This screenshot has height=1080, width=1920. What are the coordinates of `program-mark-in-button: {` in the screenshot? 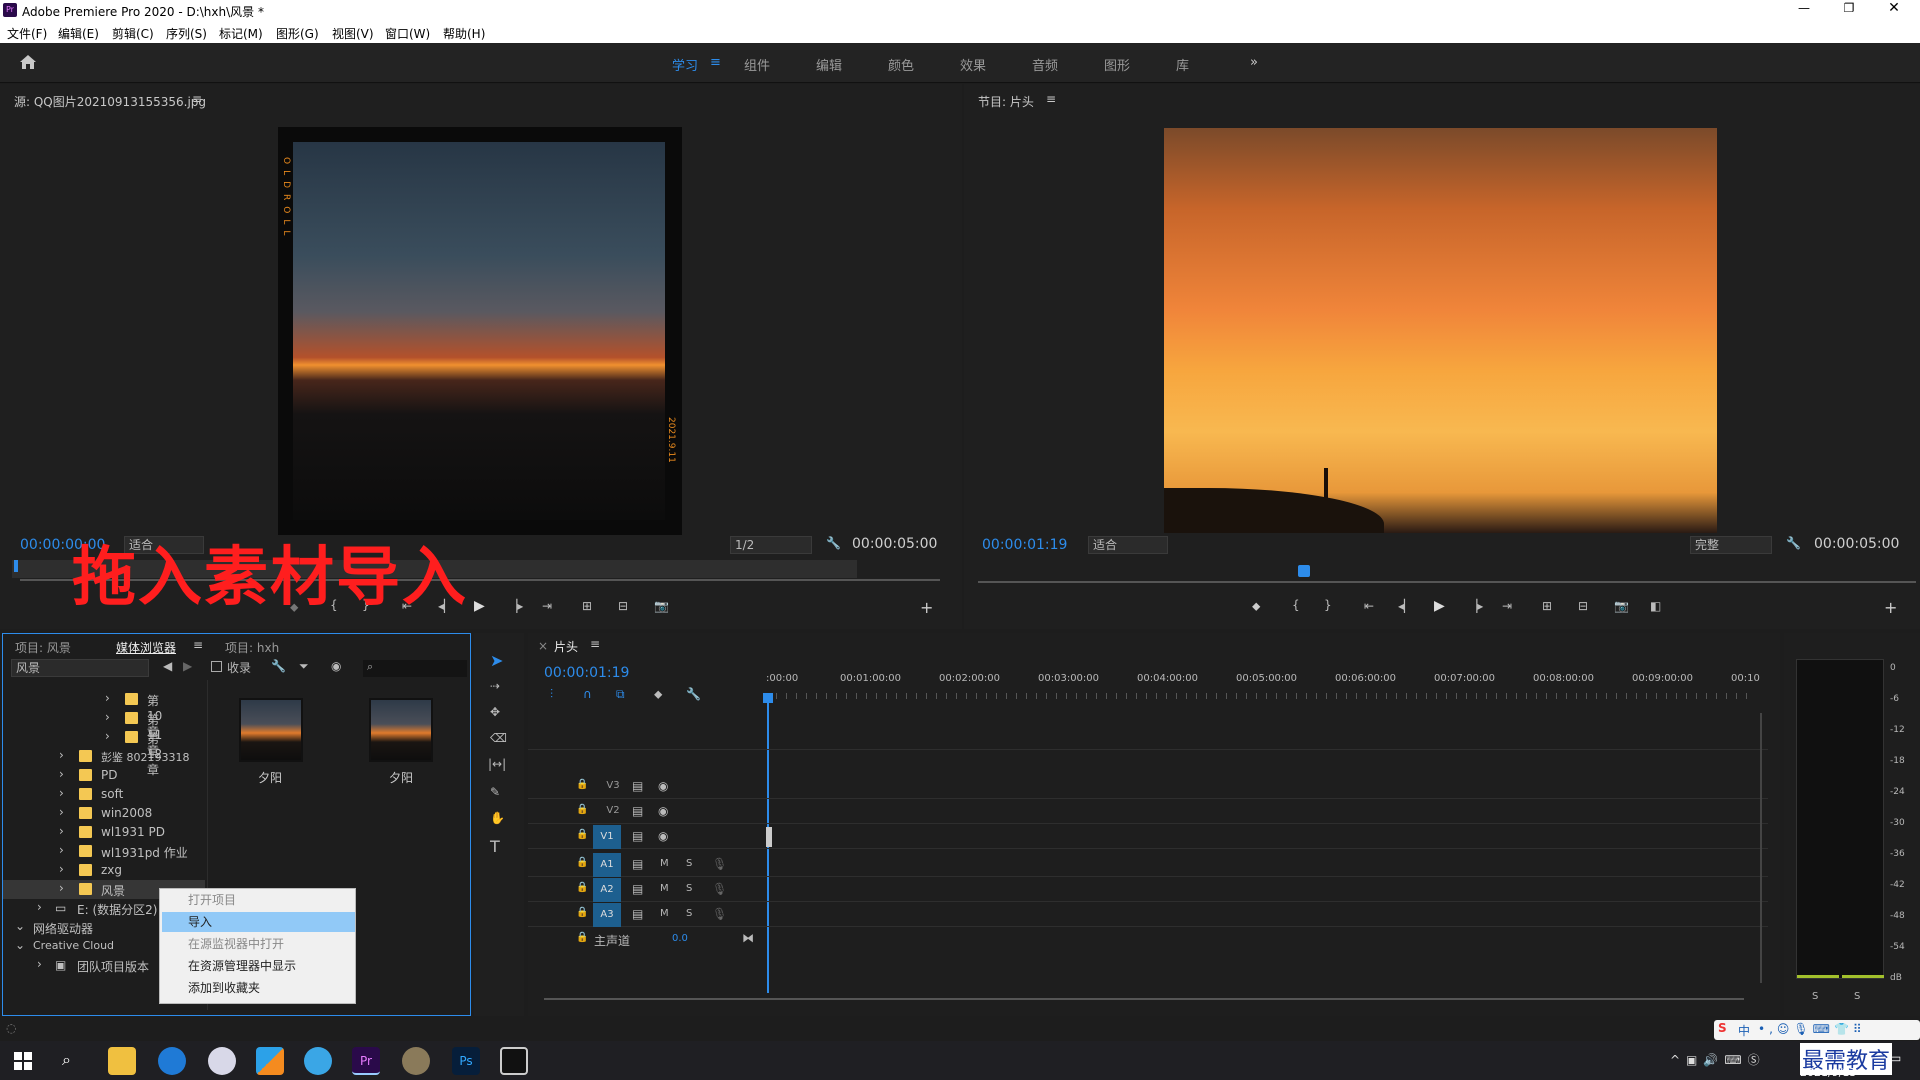 It's located at (1296, 605).